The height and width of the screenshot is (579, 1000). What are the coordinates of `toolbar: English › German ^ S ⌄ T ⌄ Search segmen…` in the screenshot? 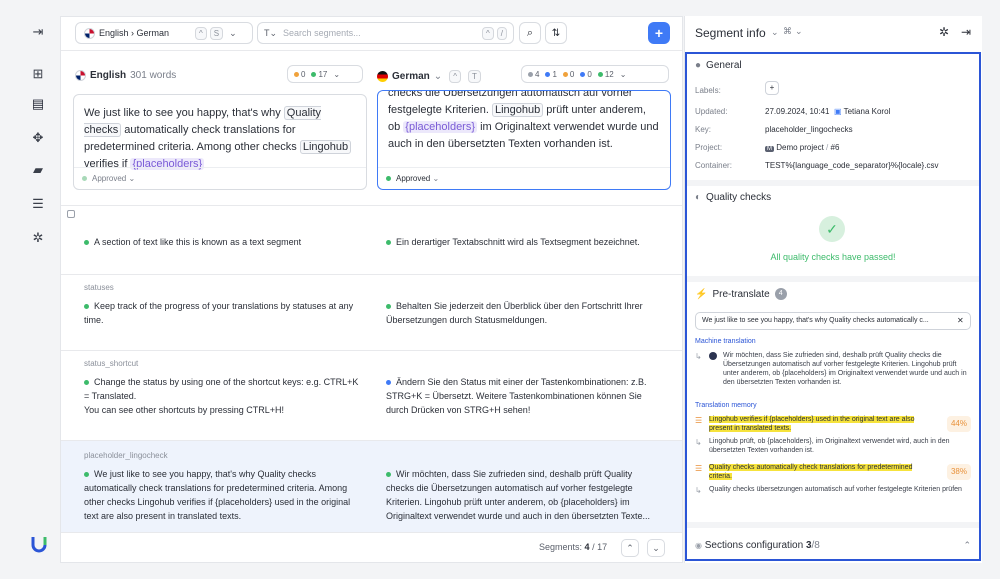 It's located at (371, 34).